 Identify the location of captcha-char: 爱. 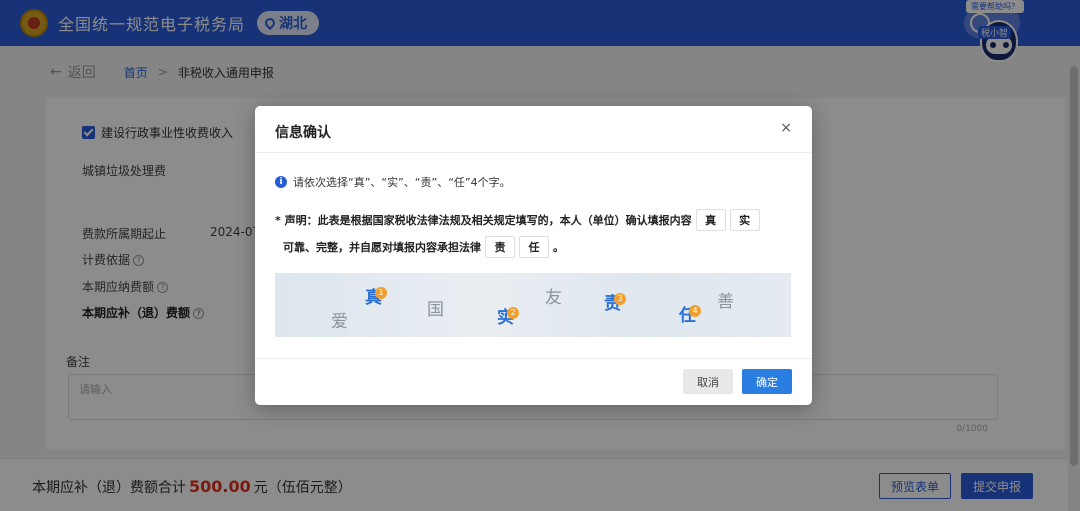
(339, 319).